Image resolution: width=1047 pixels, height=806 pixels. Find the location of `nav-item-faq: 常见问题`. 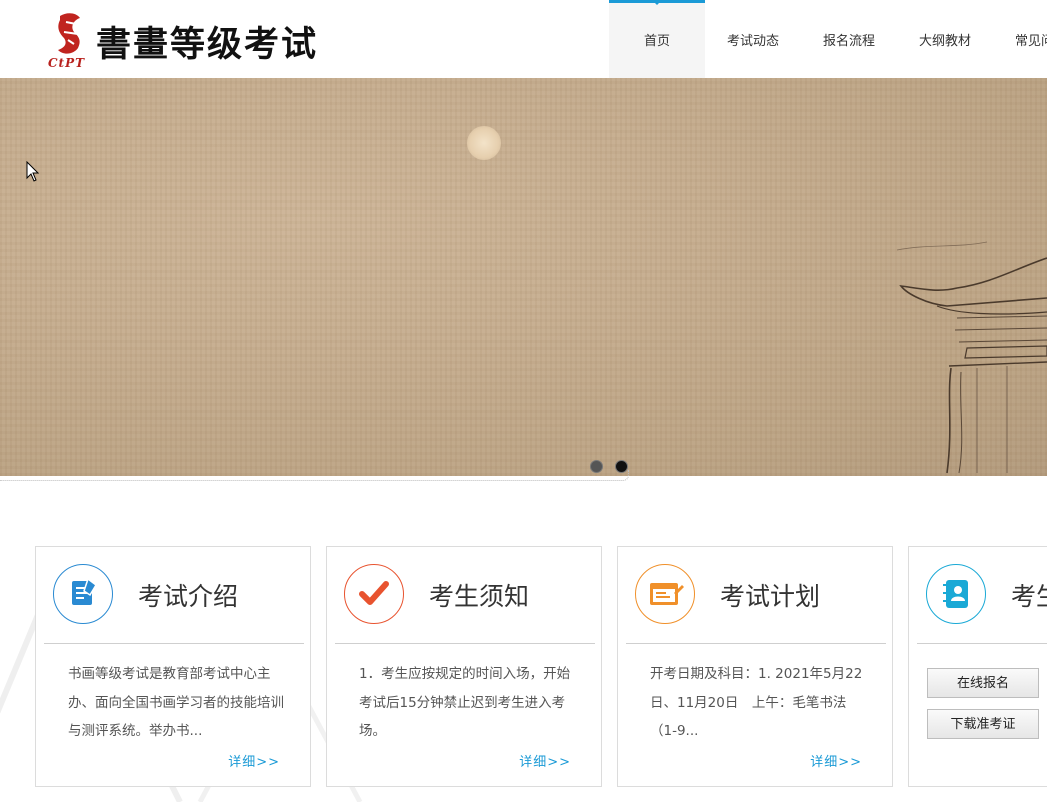

nav-item-faq: 常见问题 is located at coordinates (1020, 39).